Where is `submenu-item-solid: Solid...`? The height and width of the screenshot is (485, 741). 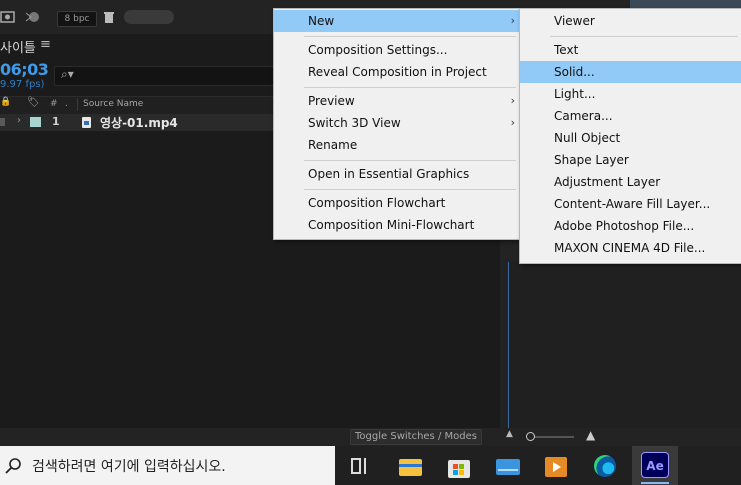 submenu-item-solid: Solid... is located at coordinates (630, 72).